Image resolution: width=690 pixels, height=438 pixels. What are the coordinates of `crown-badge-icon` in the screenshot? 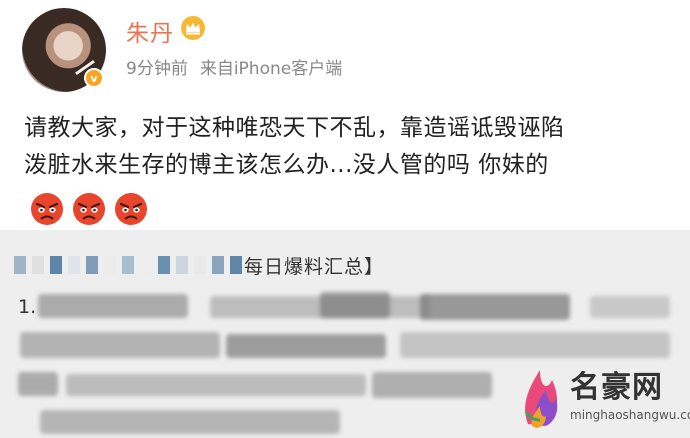 It's located at (193, 28).